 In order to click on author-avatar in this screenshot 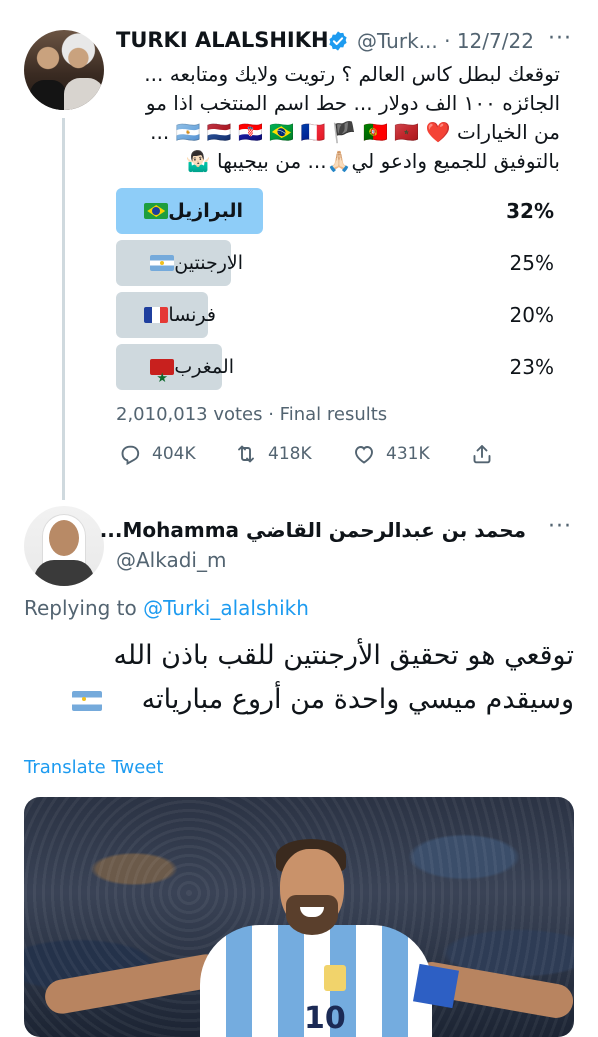, I will do `click(64, 70)`.